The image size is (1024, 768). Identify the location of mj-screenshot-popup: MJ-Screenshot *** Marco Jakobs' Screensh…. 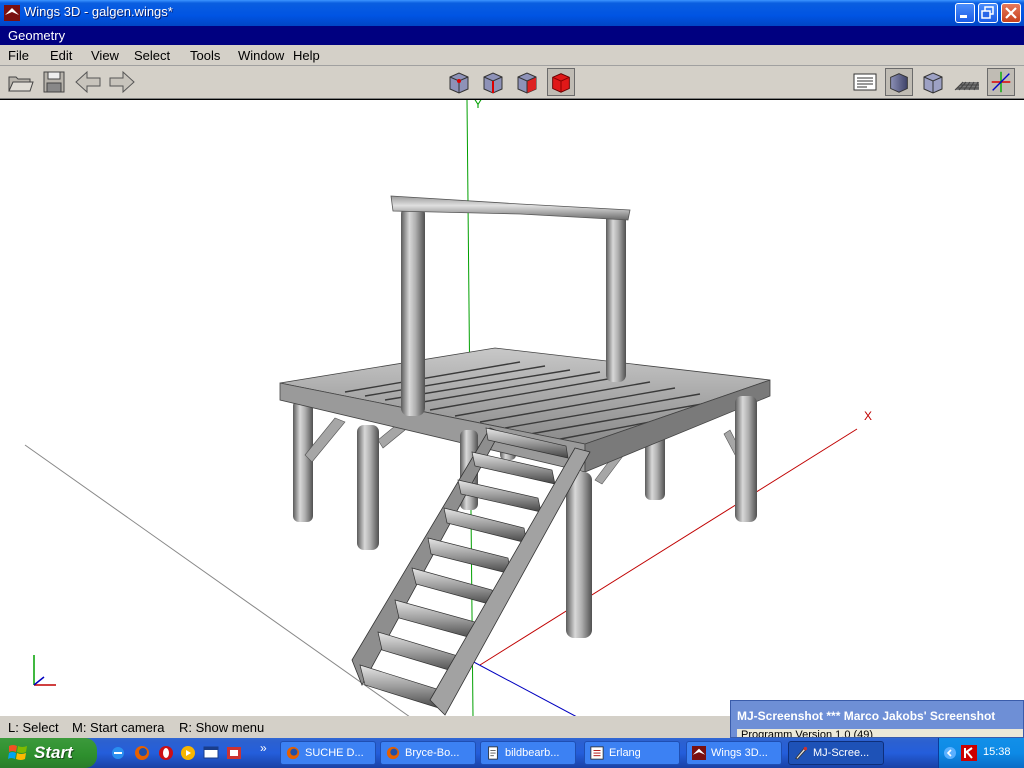
(877, 719).